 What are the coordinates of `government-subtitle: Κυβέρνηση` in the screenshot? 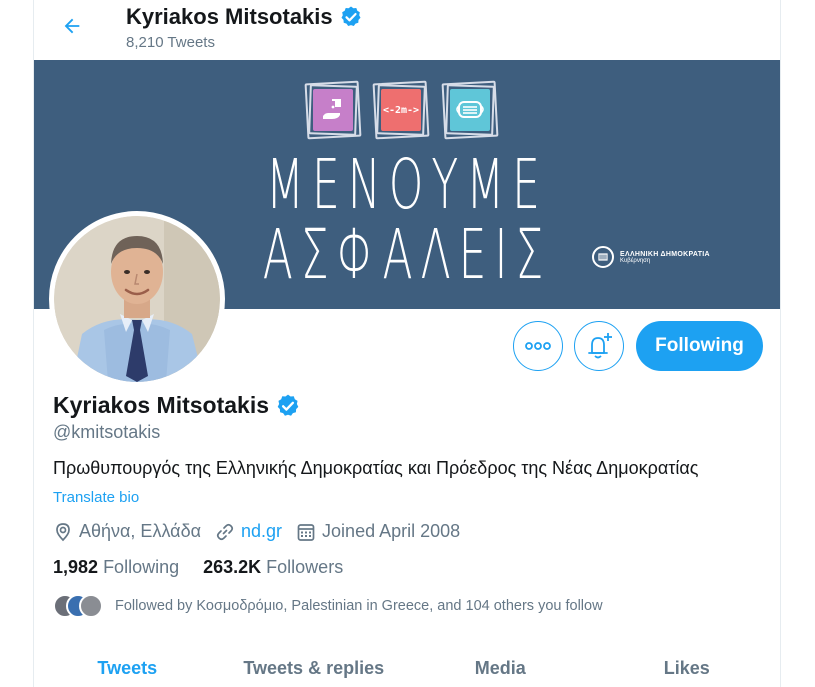 It's located at (635, 260).